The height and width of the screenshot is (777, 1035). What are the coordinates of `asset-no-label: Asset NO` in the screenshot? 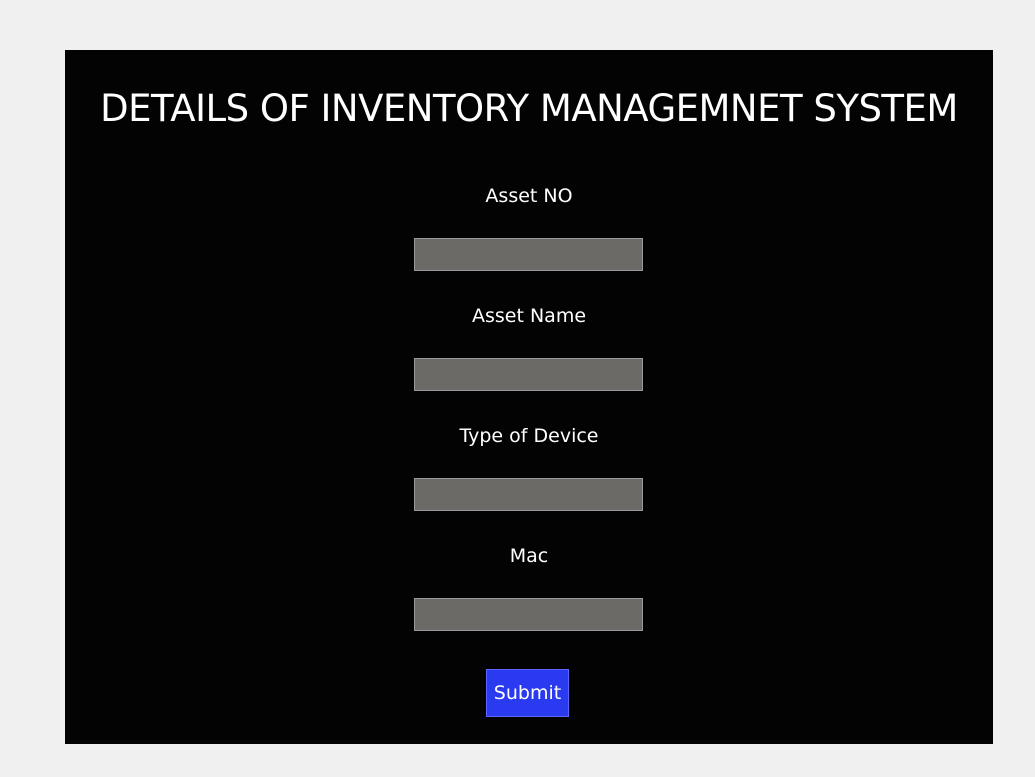 It's located at (529, 196).